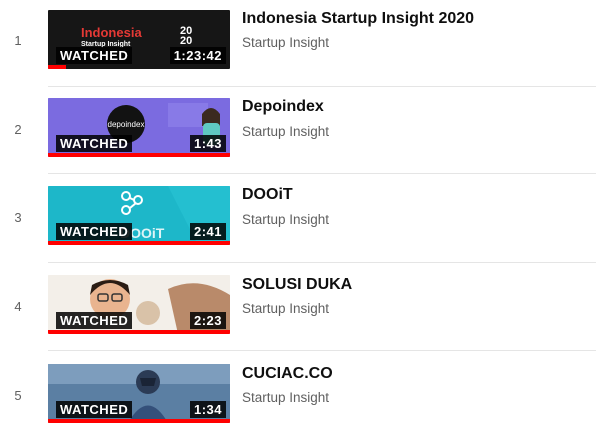 This screenshot has height=440, width=596. Describe the element at coordinates (139, 393) in the screenshot. I see `video-thumbnail: WATCHED 1:34` at that location.